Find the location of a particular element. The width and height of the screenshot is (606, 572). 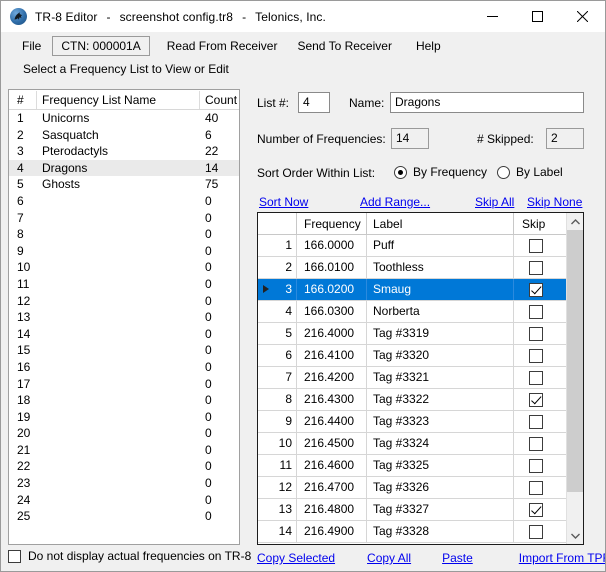

grid-row: 12 216.4700 Tag #3326 is located at coordinates (420, 488).